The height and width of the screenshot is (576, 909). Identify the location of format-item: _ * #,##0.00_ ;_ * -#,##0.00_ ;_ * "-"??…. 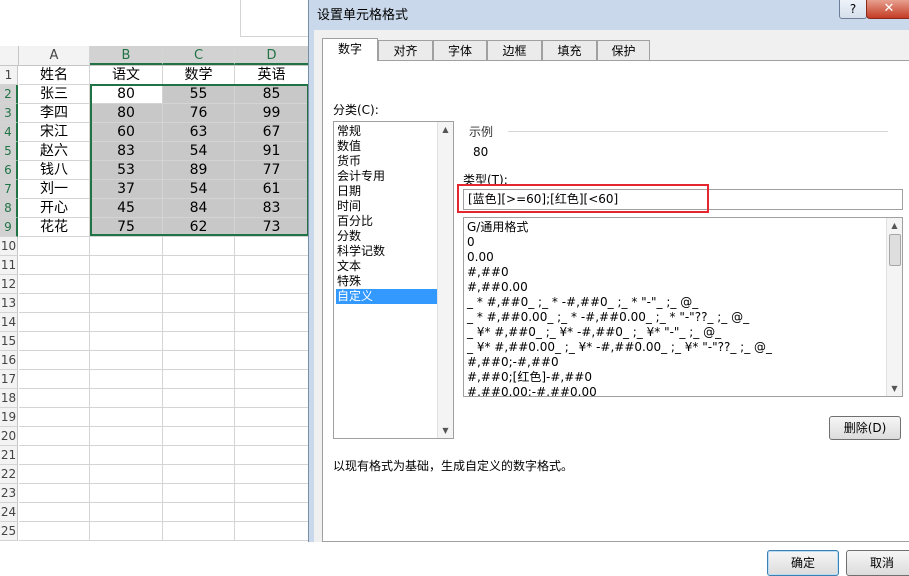
(608, 317).